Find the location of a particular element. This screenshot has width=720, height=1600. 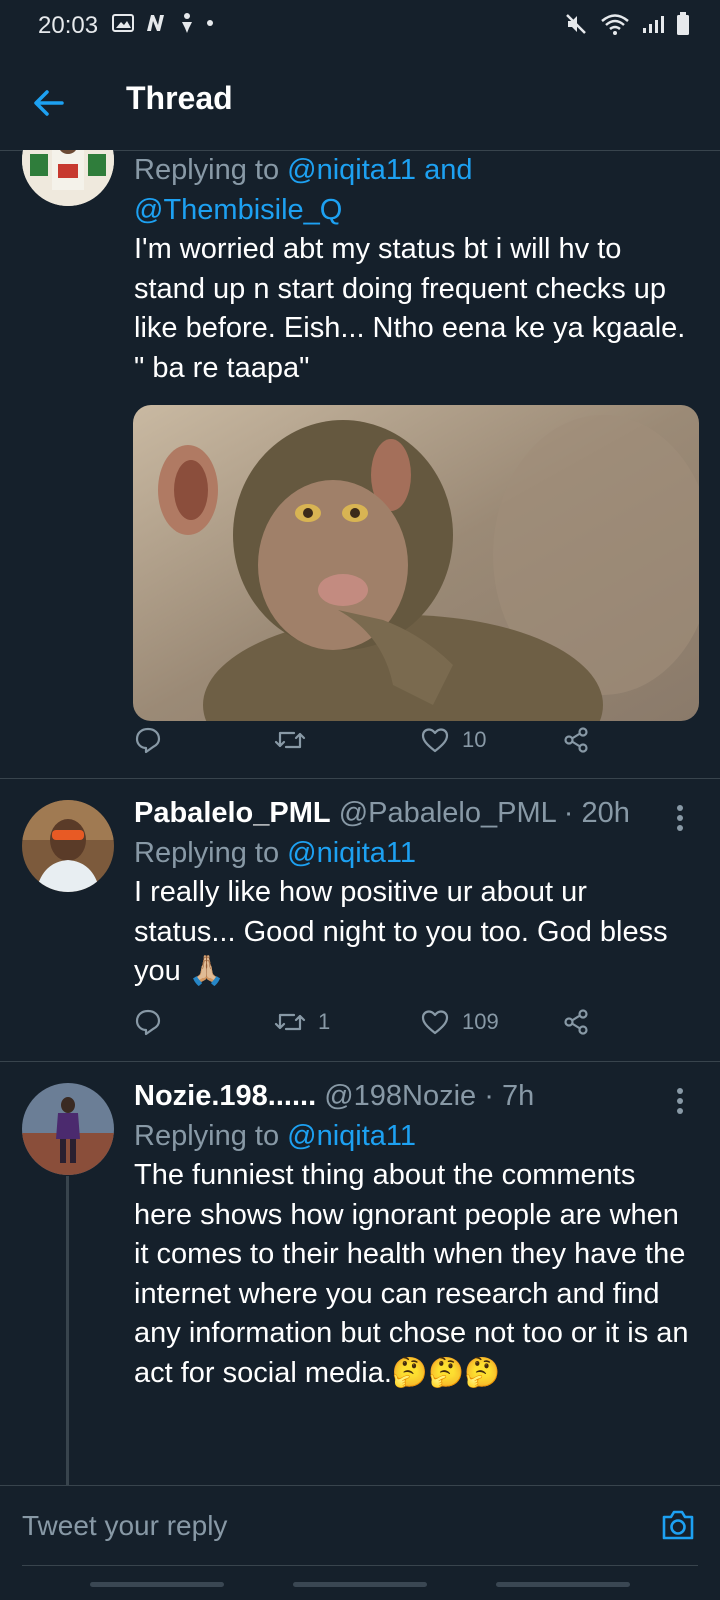

status-bar: 20:03 is located at coordinates (360, 26).